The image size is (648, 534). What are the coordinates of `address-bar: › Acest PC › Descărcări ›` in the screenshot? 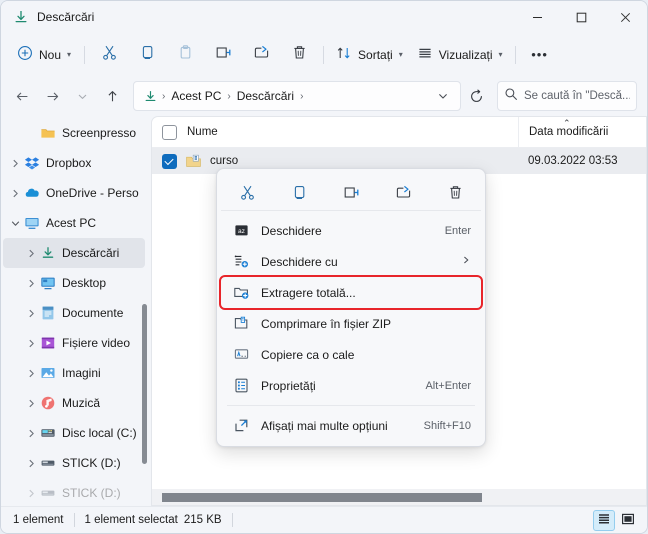 It's located at (297, 96).